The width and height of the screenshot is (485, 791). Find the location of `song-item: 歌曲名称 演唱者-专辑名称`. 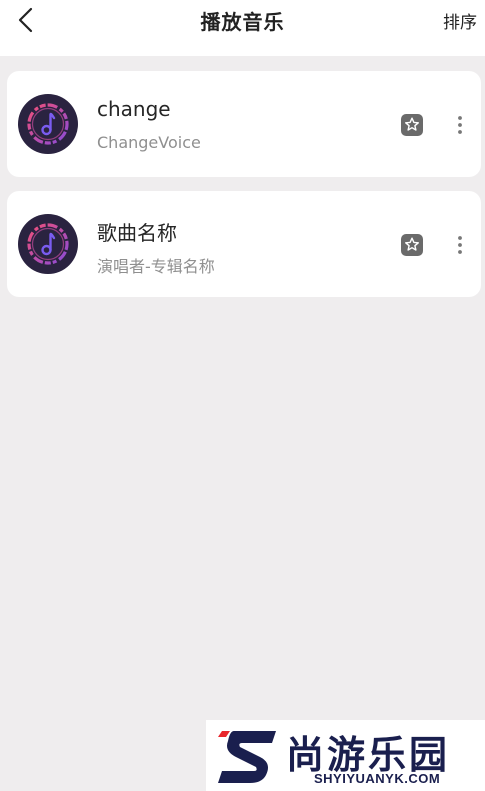

song-item: 歌曲名称 演唱者-专辑名称 is located at coordinates (244, 244).